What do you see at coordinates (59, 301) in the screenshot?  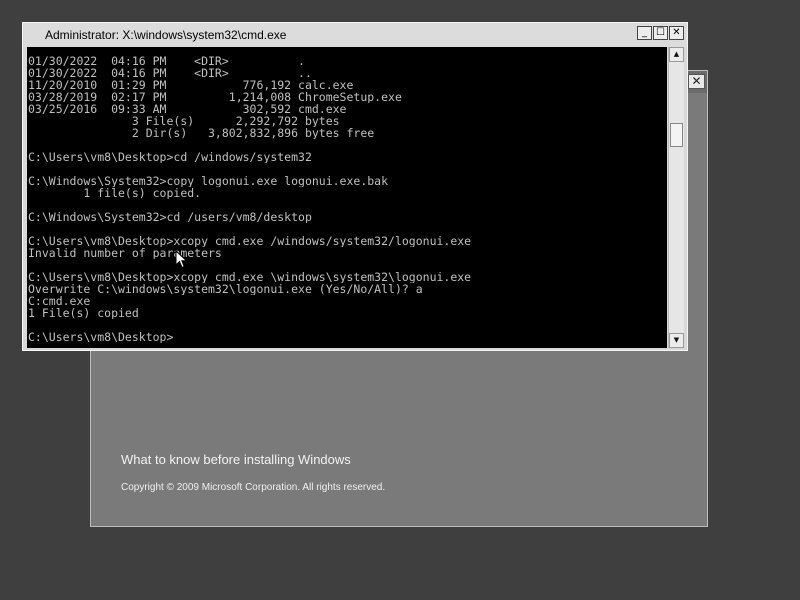 I see `console-line: C:cmd.exe` at bounding box center [59, 301].